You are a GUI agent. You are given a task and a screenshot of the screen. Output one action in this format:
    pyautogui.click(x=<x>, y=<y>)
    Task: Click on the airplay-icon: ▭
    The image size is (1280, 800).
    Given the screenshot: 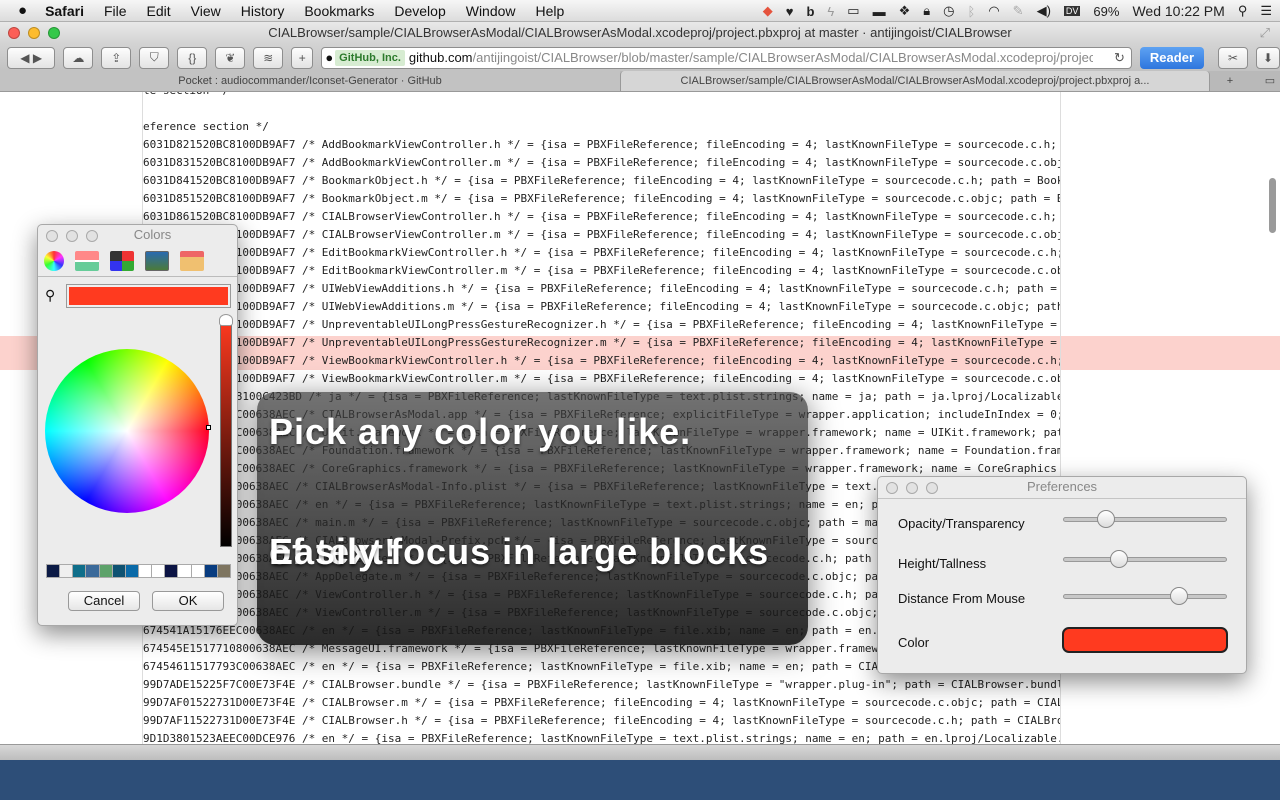 What is the action you would take?
    pyautogui.click(x=853, y=11)
    